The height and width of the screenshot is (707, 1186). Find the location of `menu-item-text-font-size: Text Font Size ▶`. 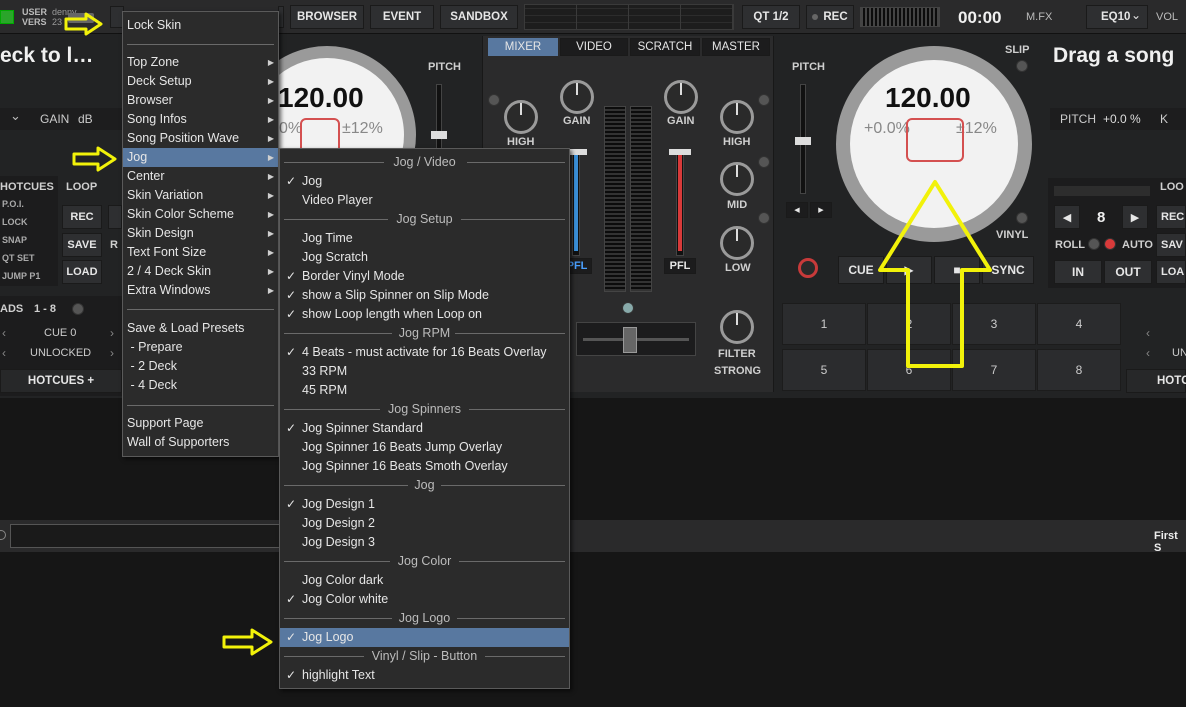

menu-item-text-font-size: Text Font Size ▶ is located at coordinates (200, 252).